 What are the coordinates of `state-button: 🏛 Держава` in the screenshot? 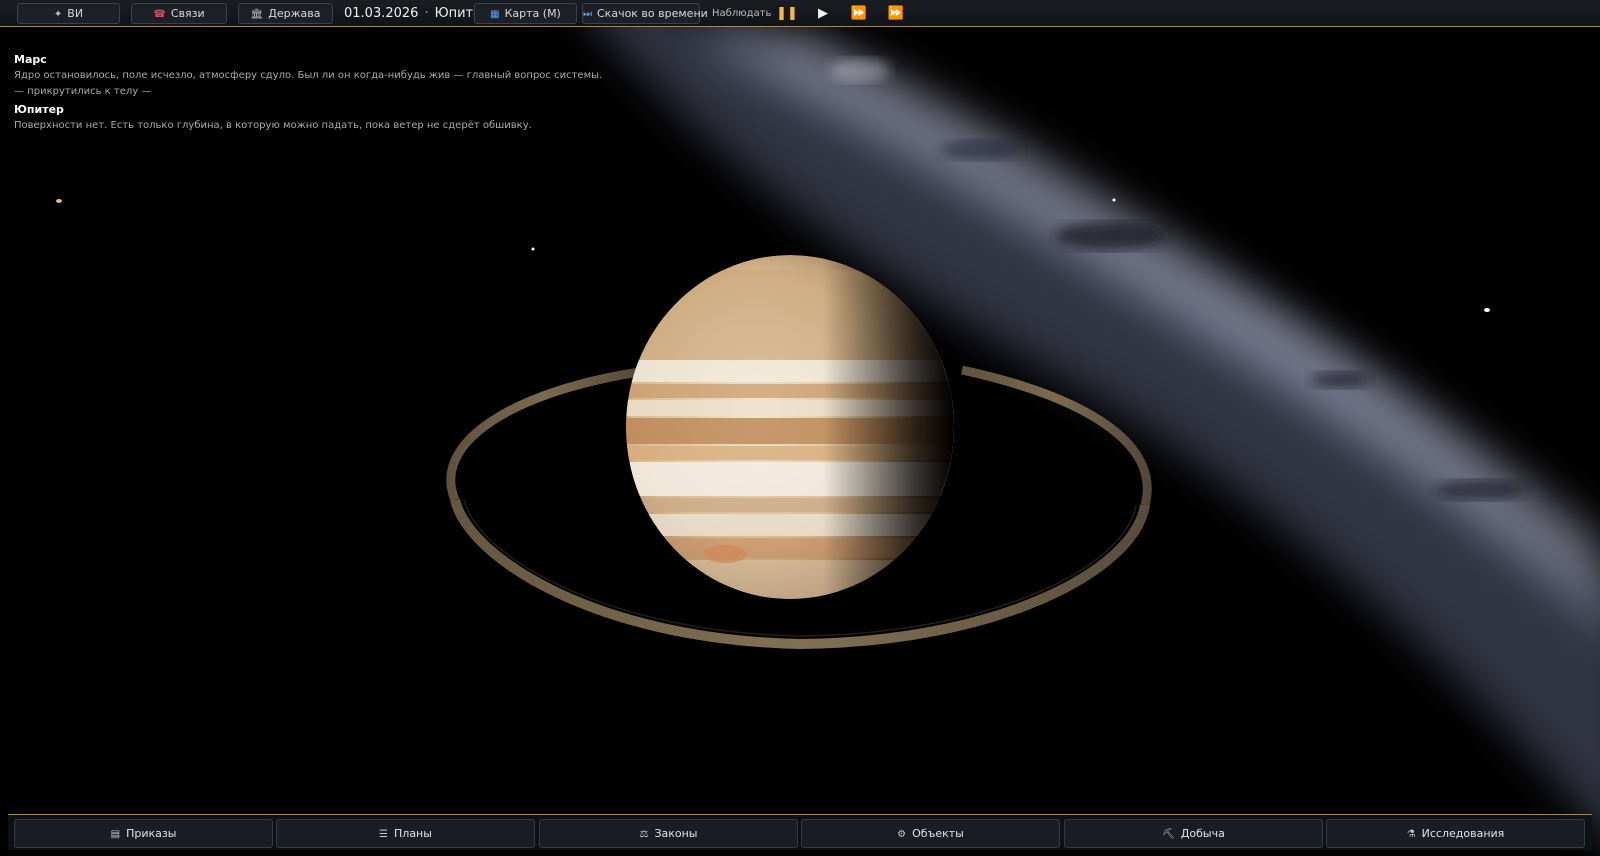 It's located at (285, 13).